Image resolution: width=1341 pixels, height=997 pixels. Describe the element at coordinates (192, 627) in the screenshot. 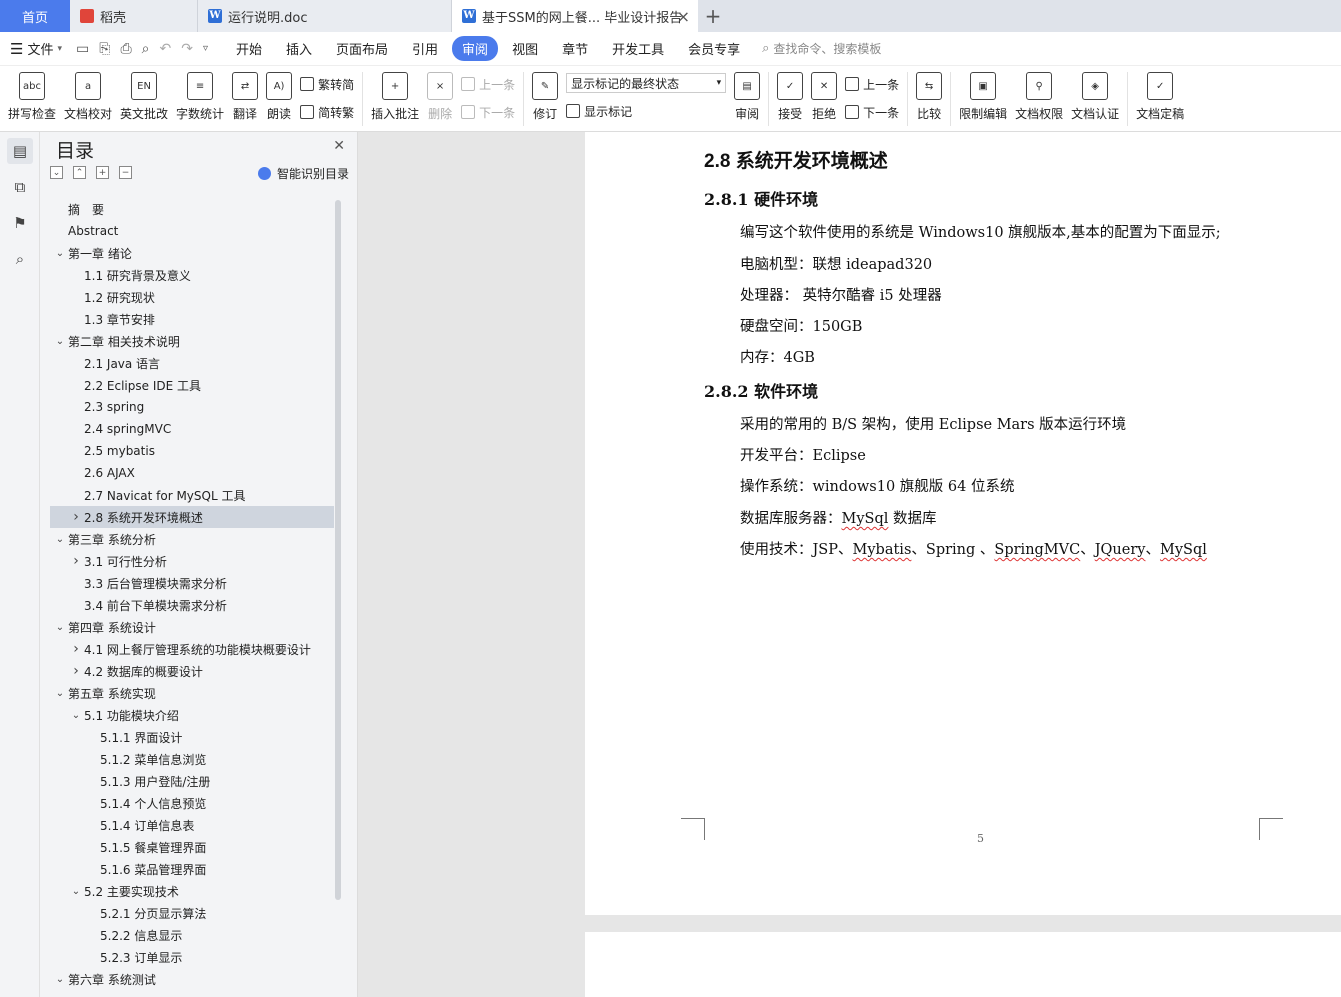

I see `toc-item: ⌄ 第四章 系统设计` at that location.